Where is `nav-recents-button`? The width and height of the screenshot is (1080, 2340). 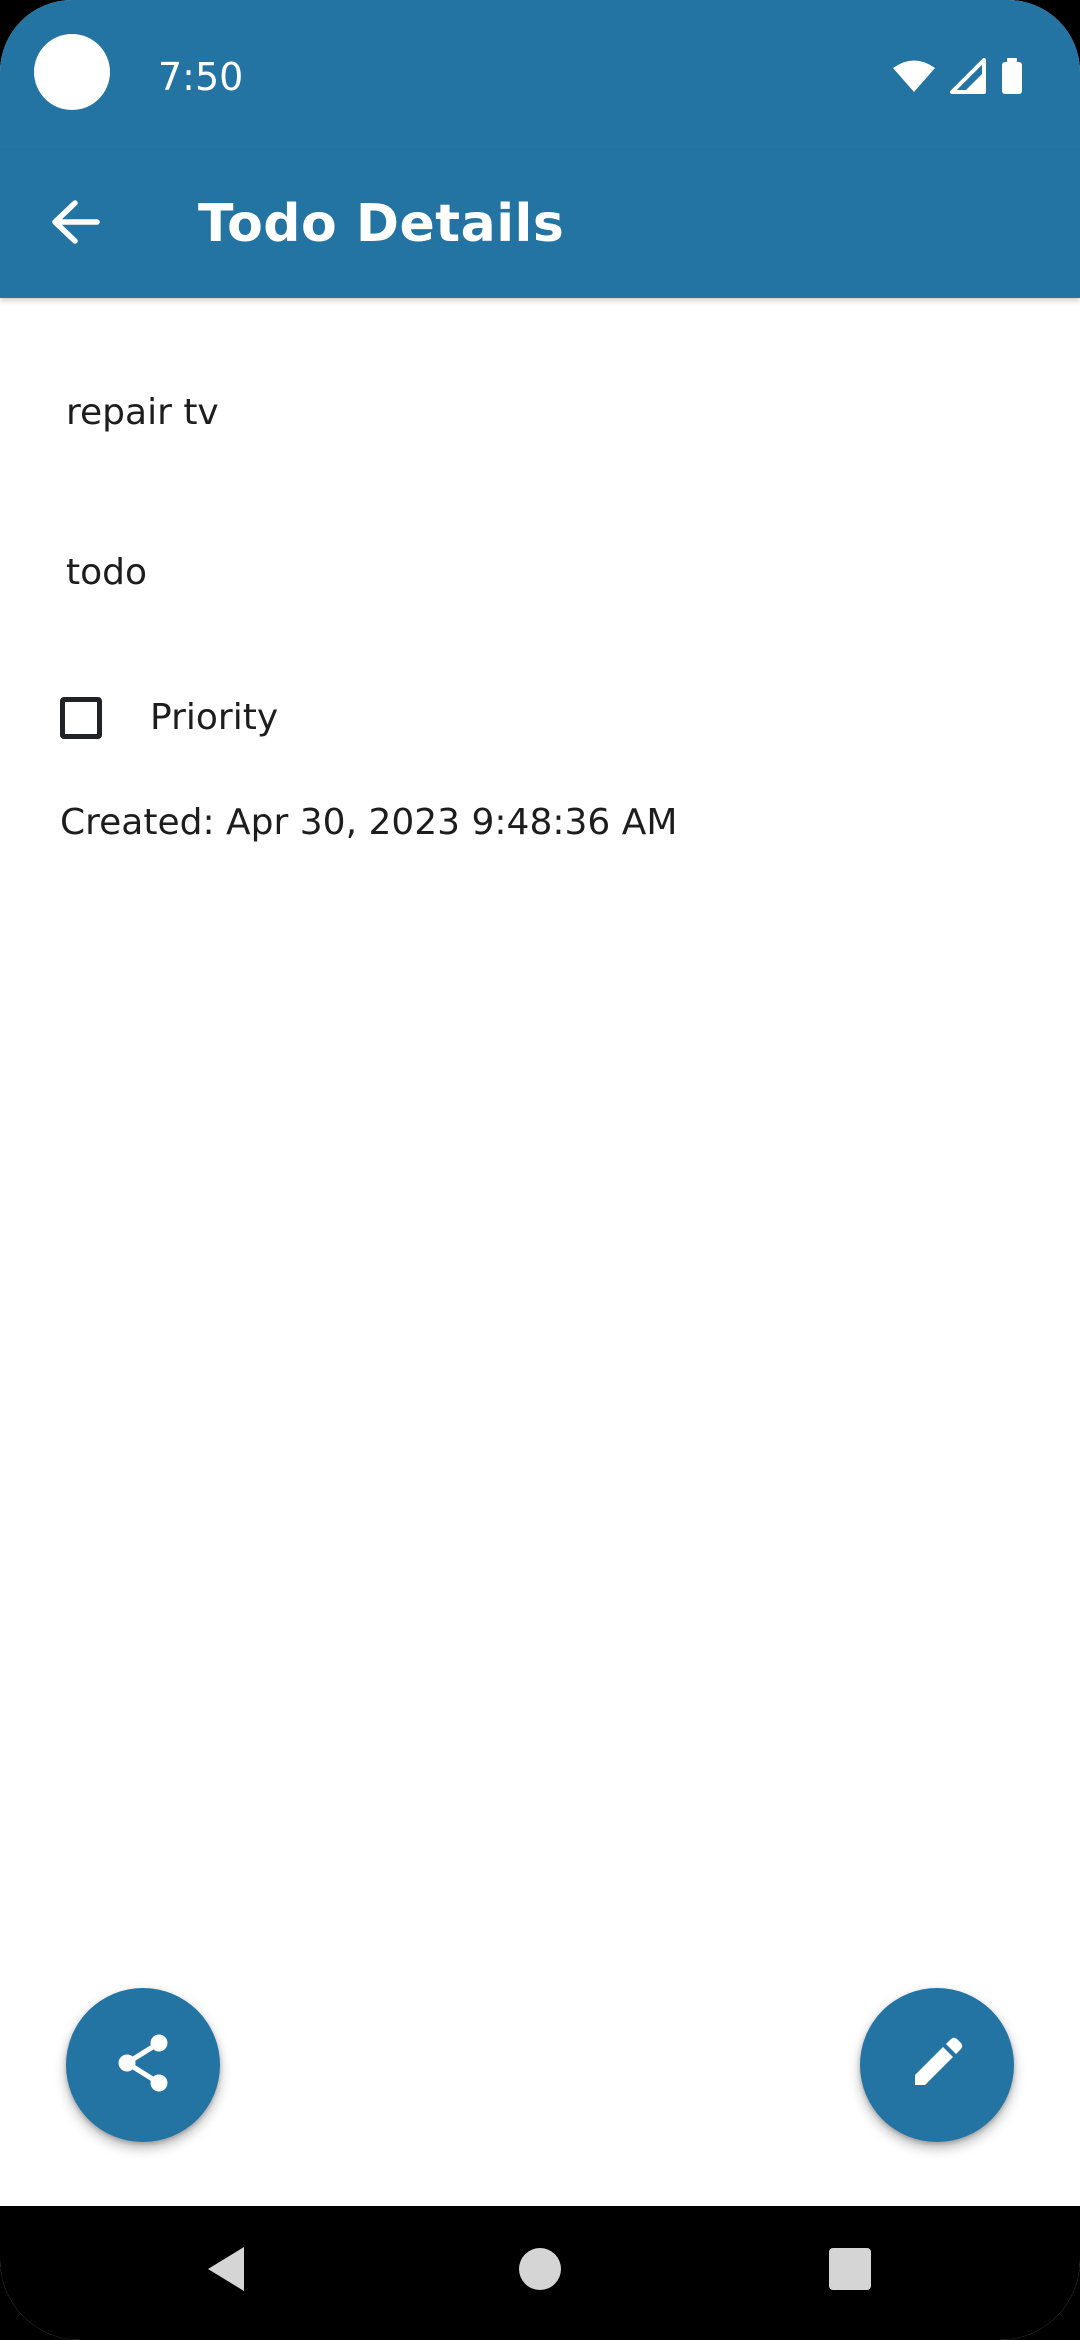
nav-recents-button is located at coordinates (850, 2271).